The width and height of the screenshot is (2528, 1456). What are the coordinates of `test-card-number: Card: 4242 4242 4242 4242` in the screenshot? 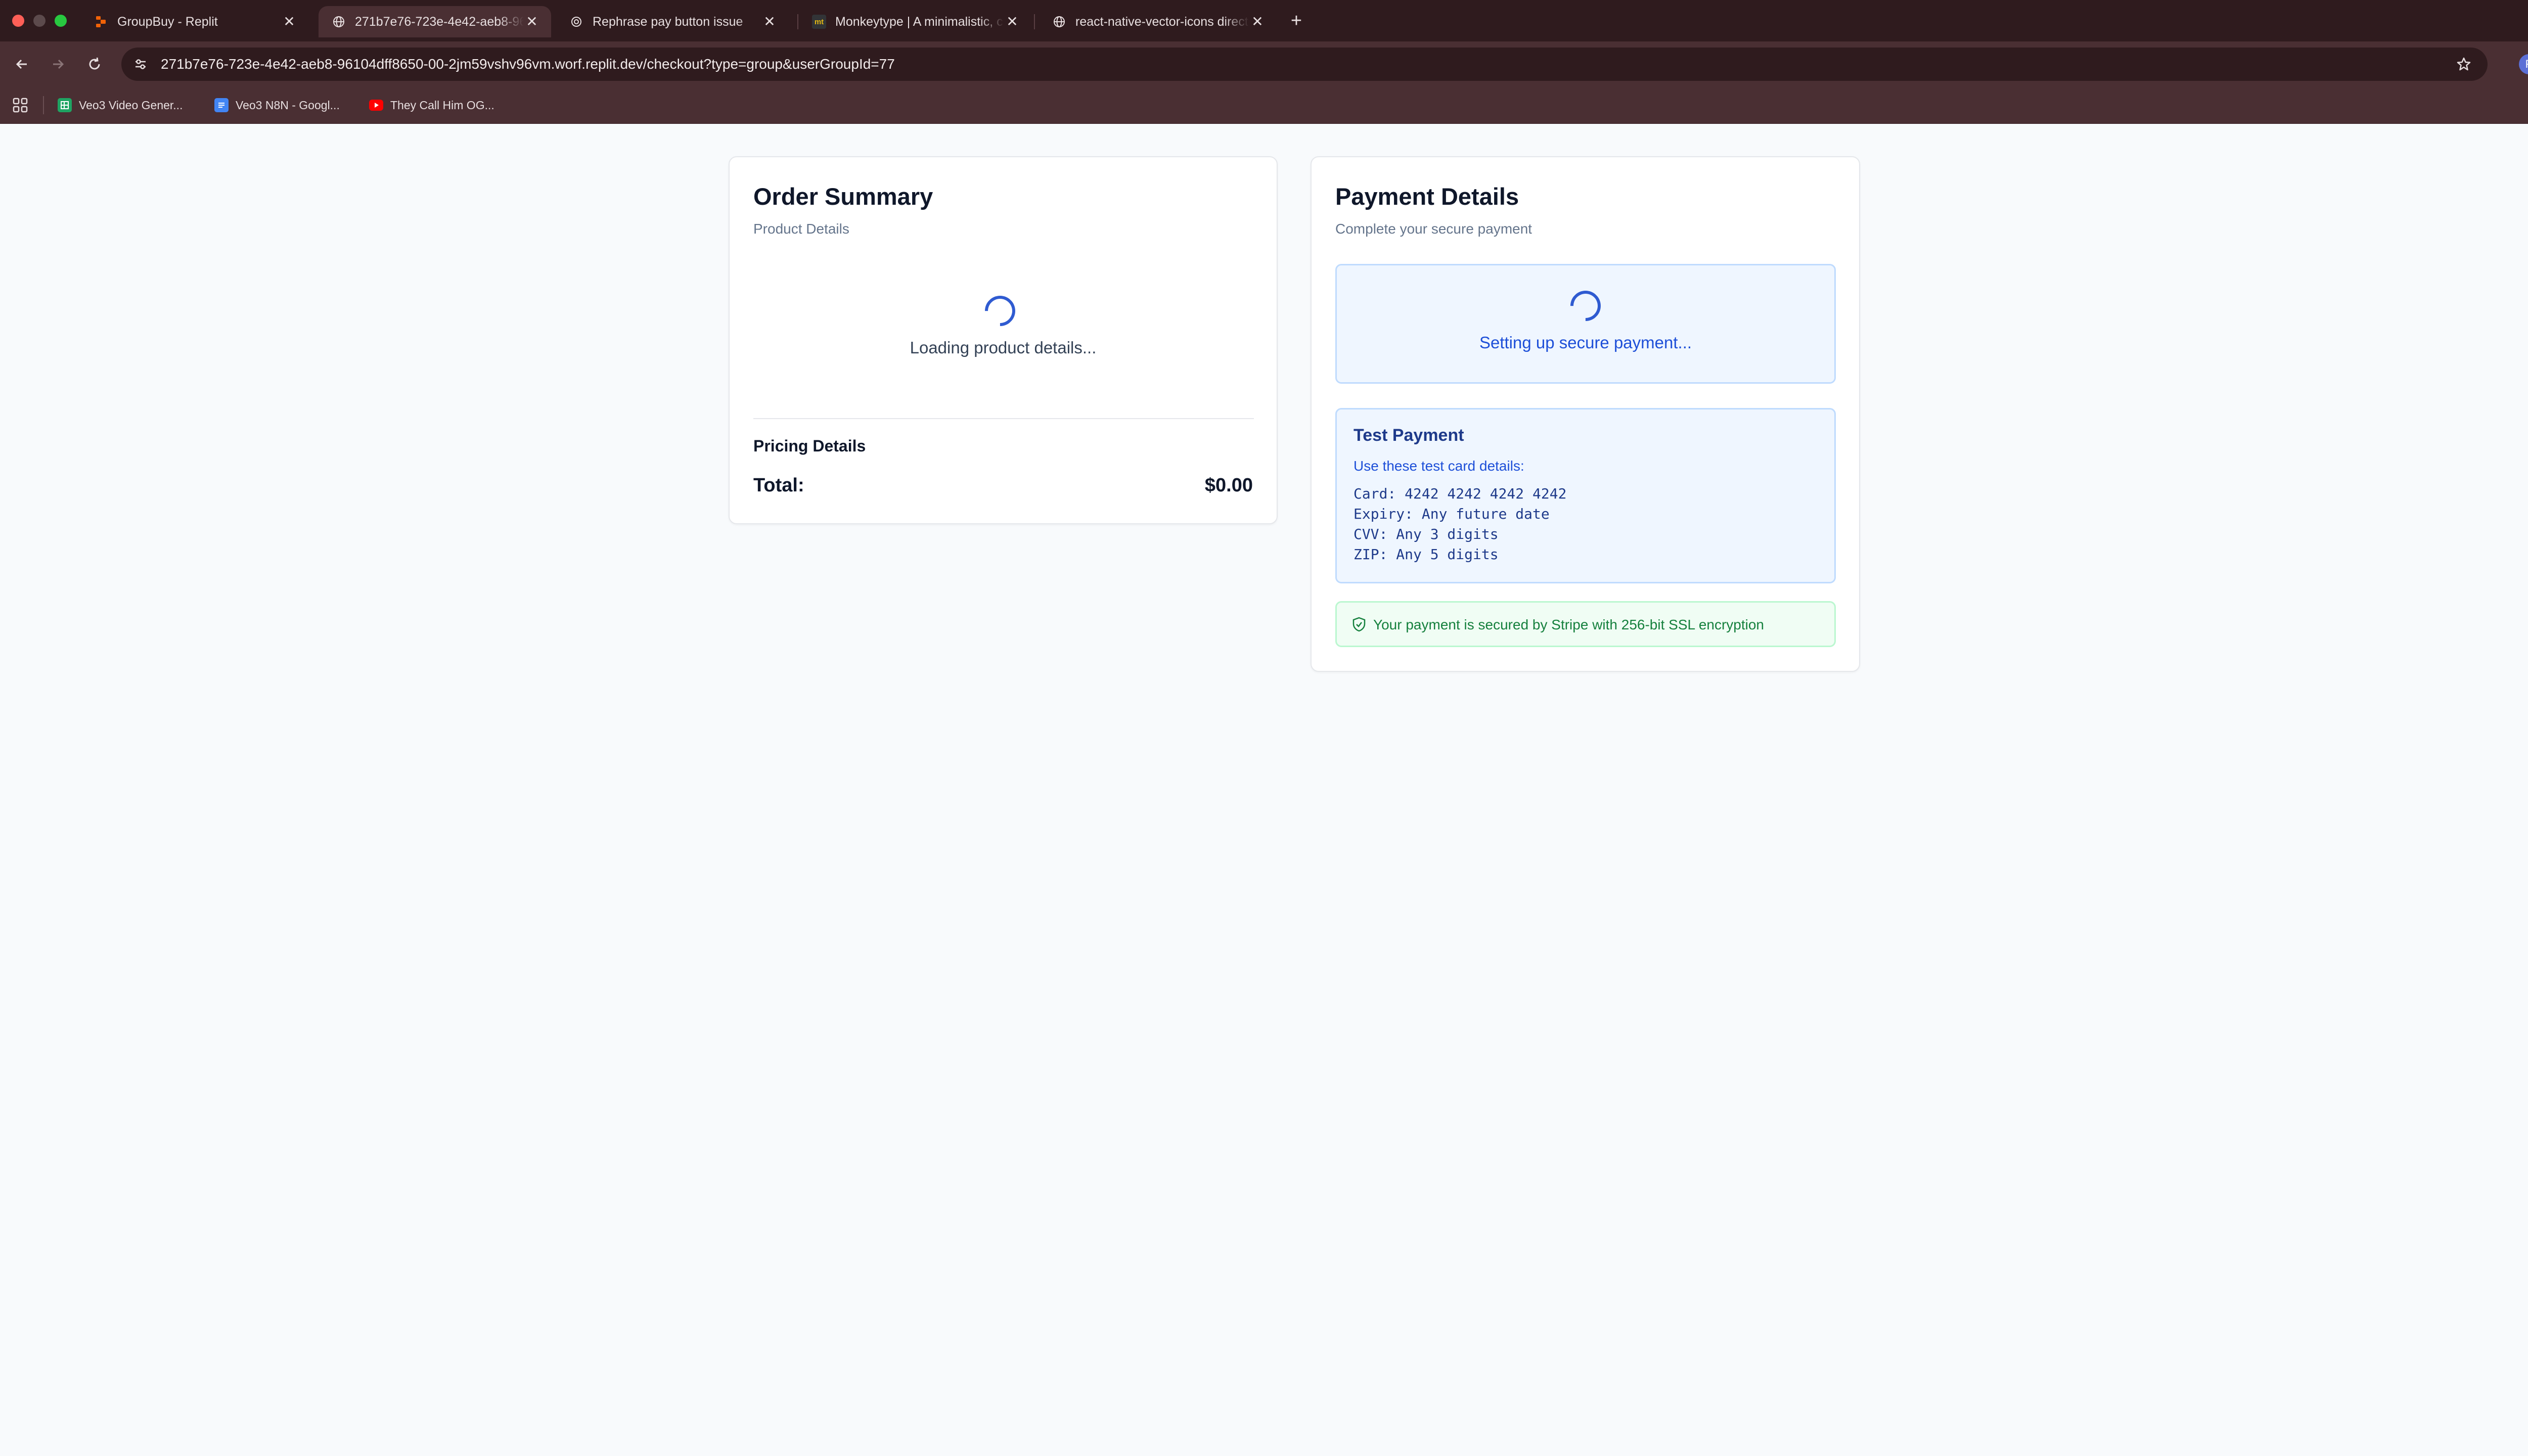 It's located at (1460, 493).